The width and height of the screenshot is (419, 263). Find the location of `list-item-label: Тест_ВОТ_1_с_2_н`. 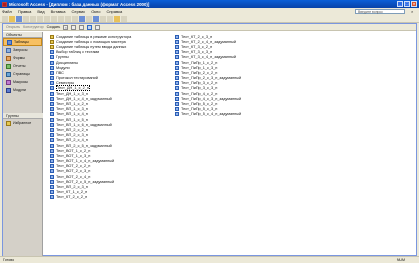

list-item-label: Тест_ВОТ_1_с_2_н is located at coordinates (73, 150).